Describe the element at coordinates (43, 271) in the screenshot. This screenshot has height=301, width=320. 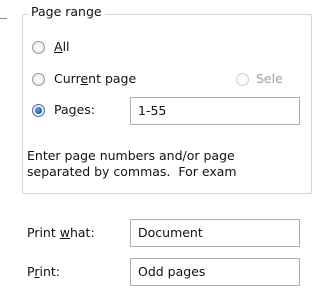
I see `print-label: Print:` at that location.